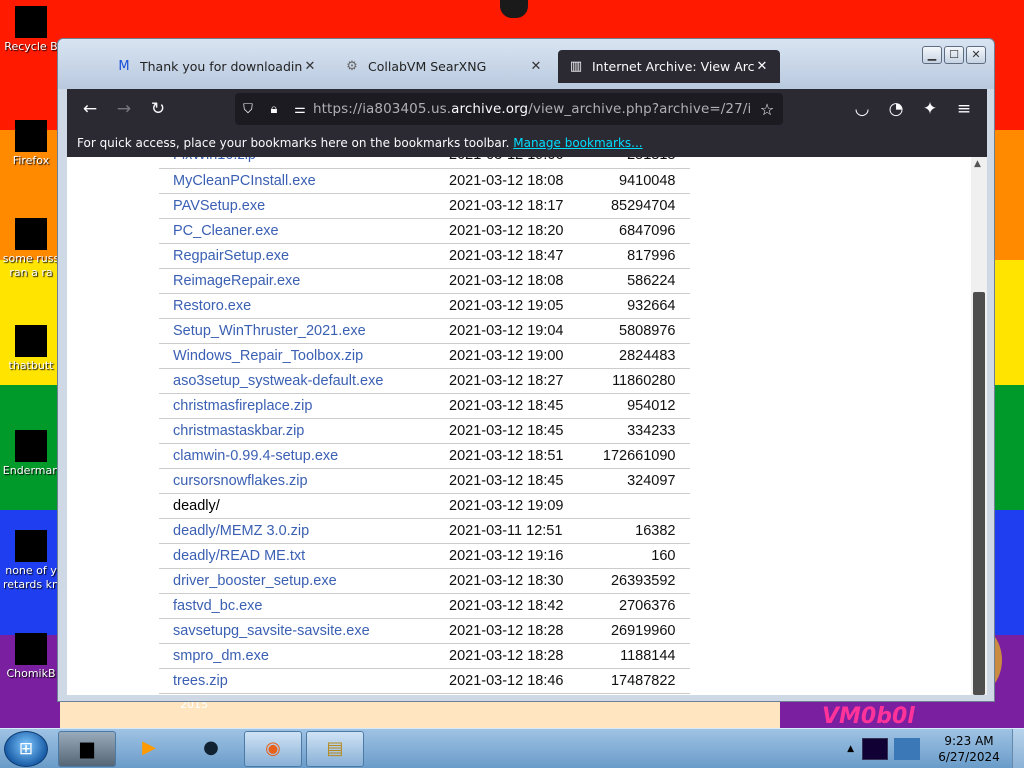 Image resolution: width=1024 pixels, height=768 pixels. Describe the element at coordinates (244, 181) in the screenshot. I see `file-link: MyCleanPCInstall.exe` at that location.